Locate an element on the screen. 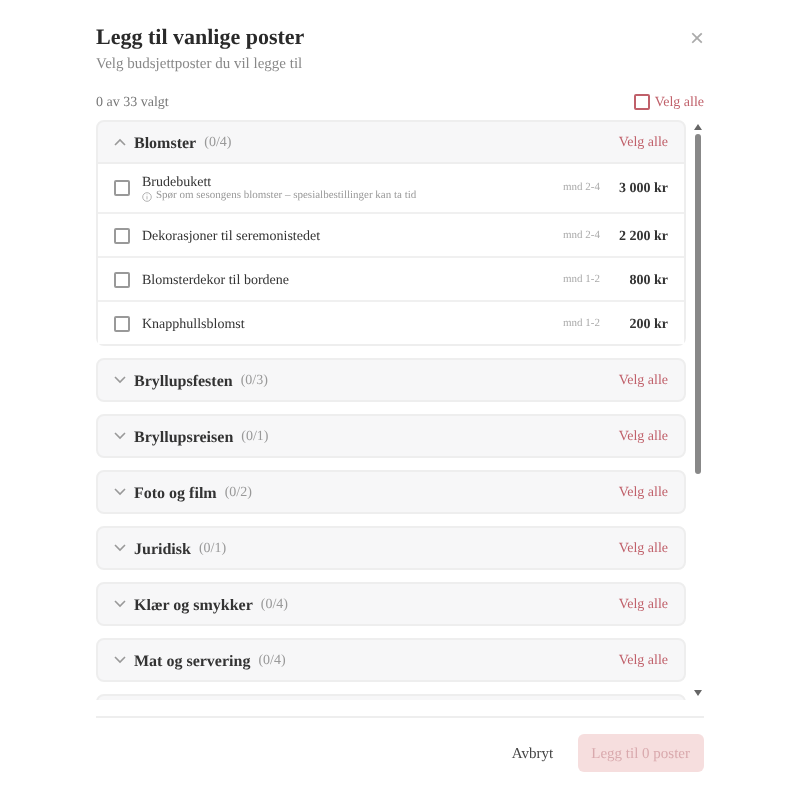  category-name: Blomster is located at coordinates (165, 142).